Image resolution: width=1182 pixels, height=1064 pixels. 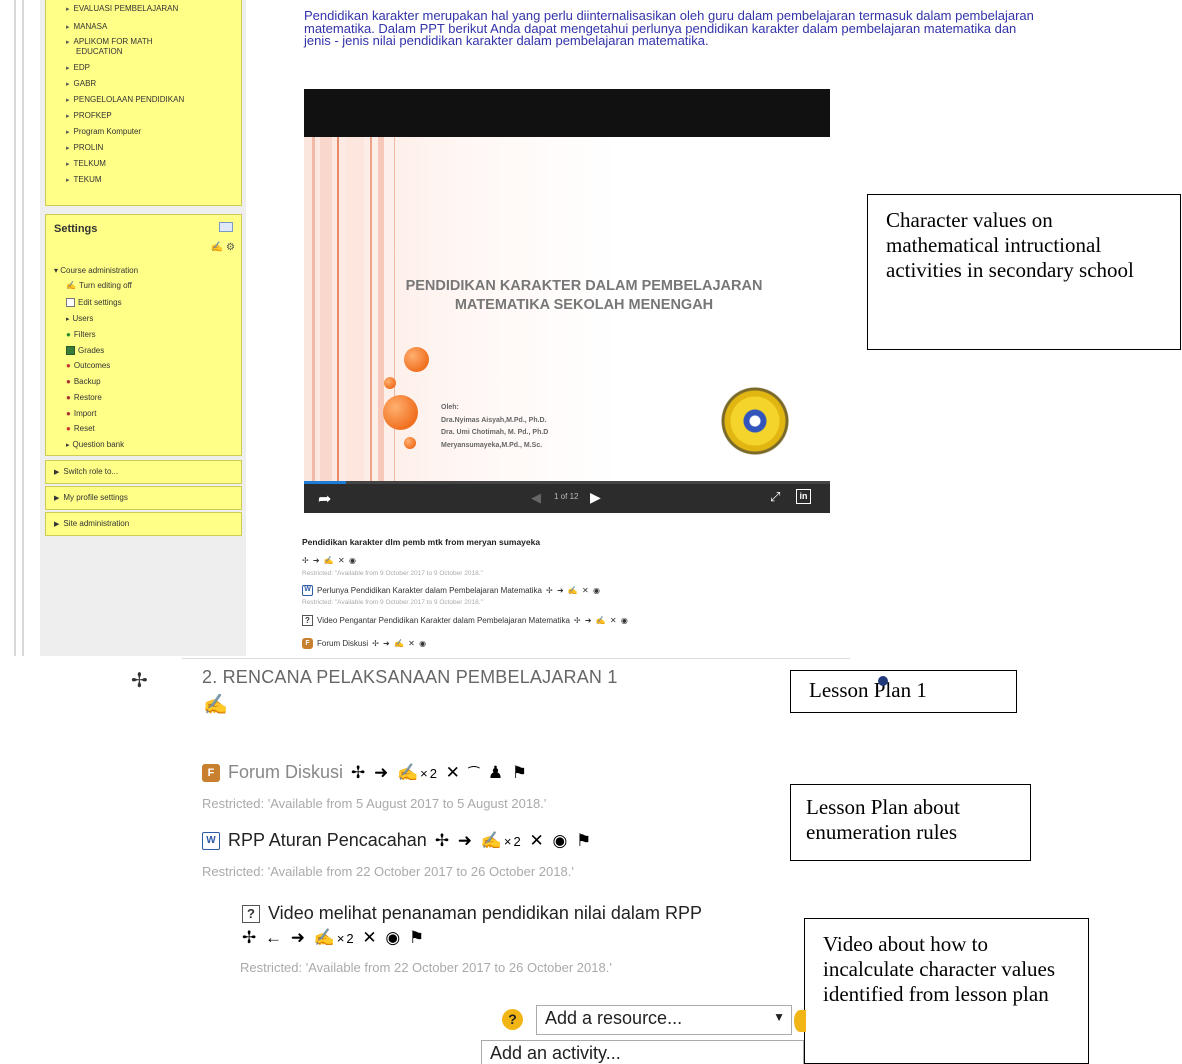 What do you see at coordinates (94, 302) in the screenshot?
I see `admin-item-edit-settings: Edit settings` at bounding box center [94, 302].